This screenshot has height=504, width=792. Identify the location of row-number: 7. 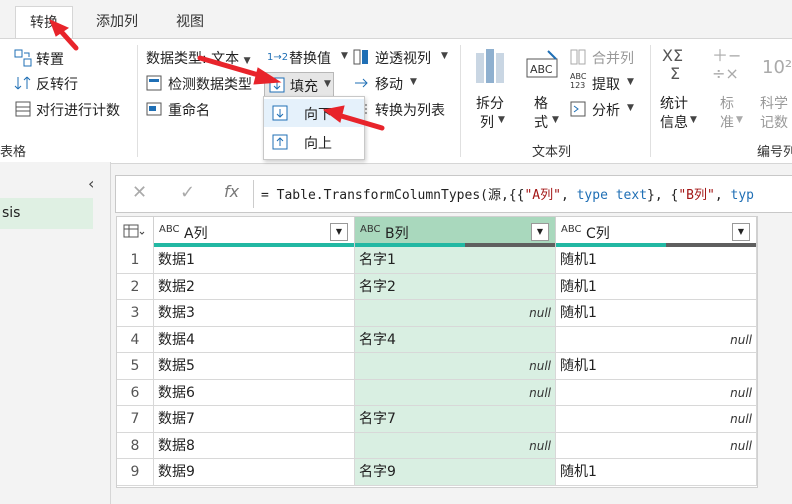
(135, 419).